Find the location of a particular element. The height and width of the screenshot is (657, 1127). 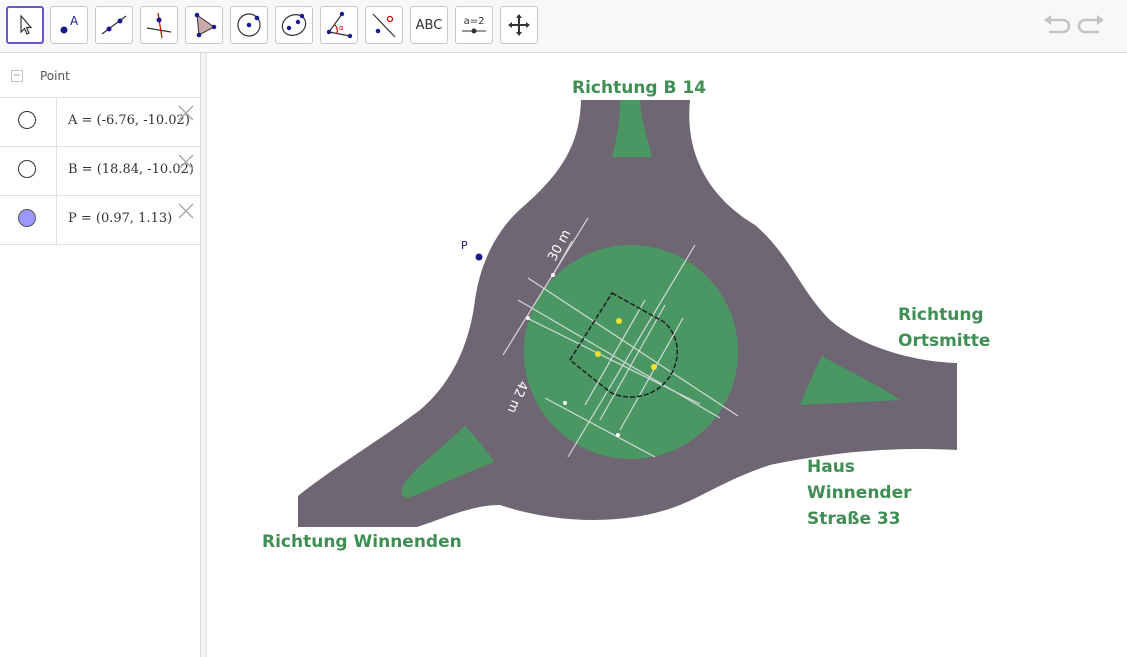

undo-icon is located at coordinates (1057, 24).